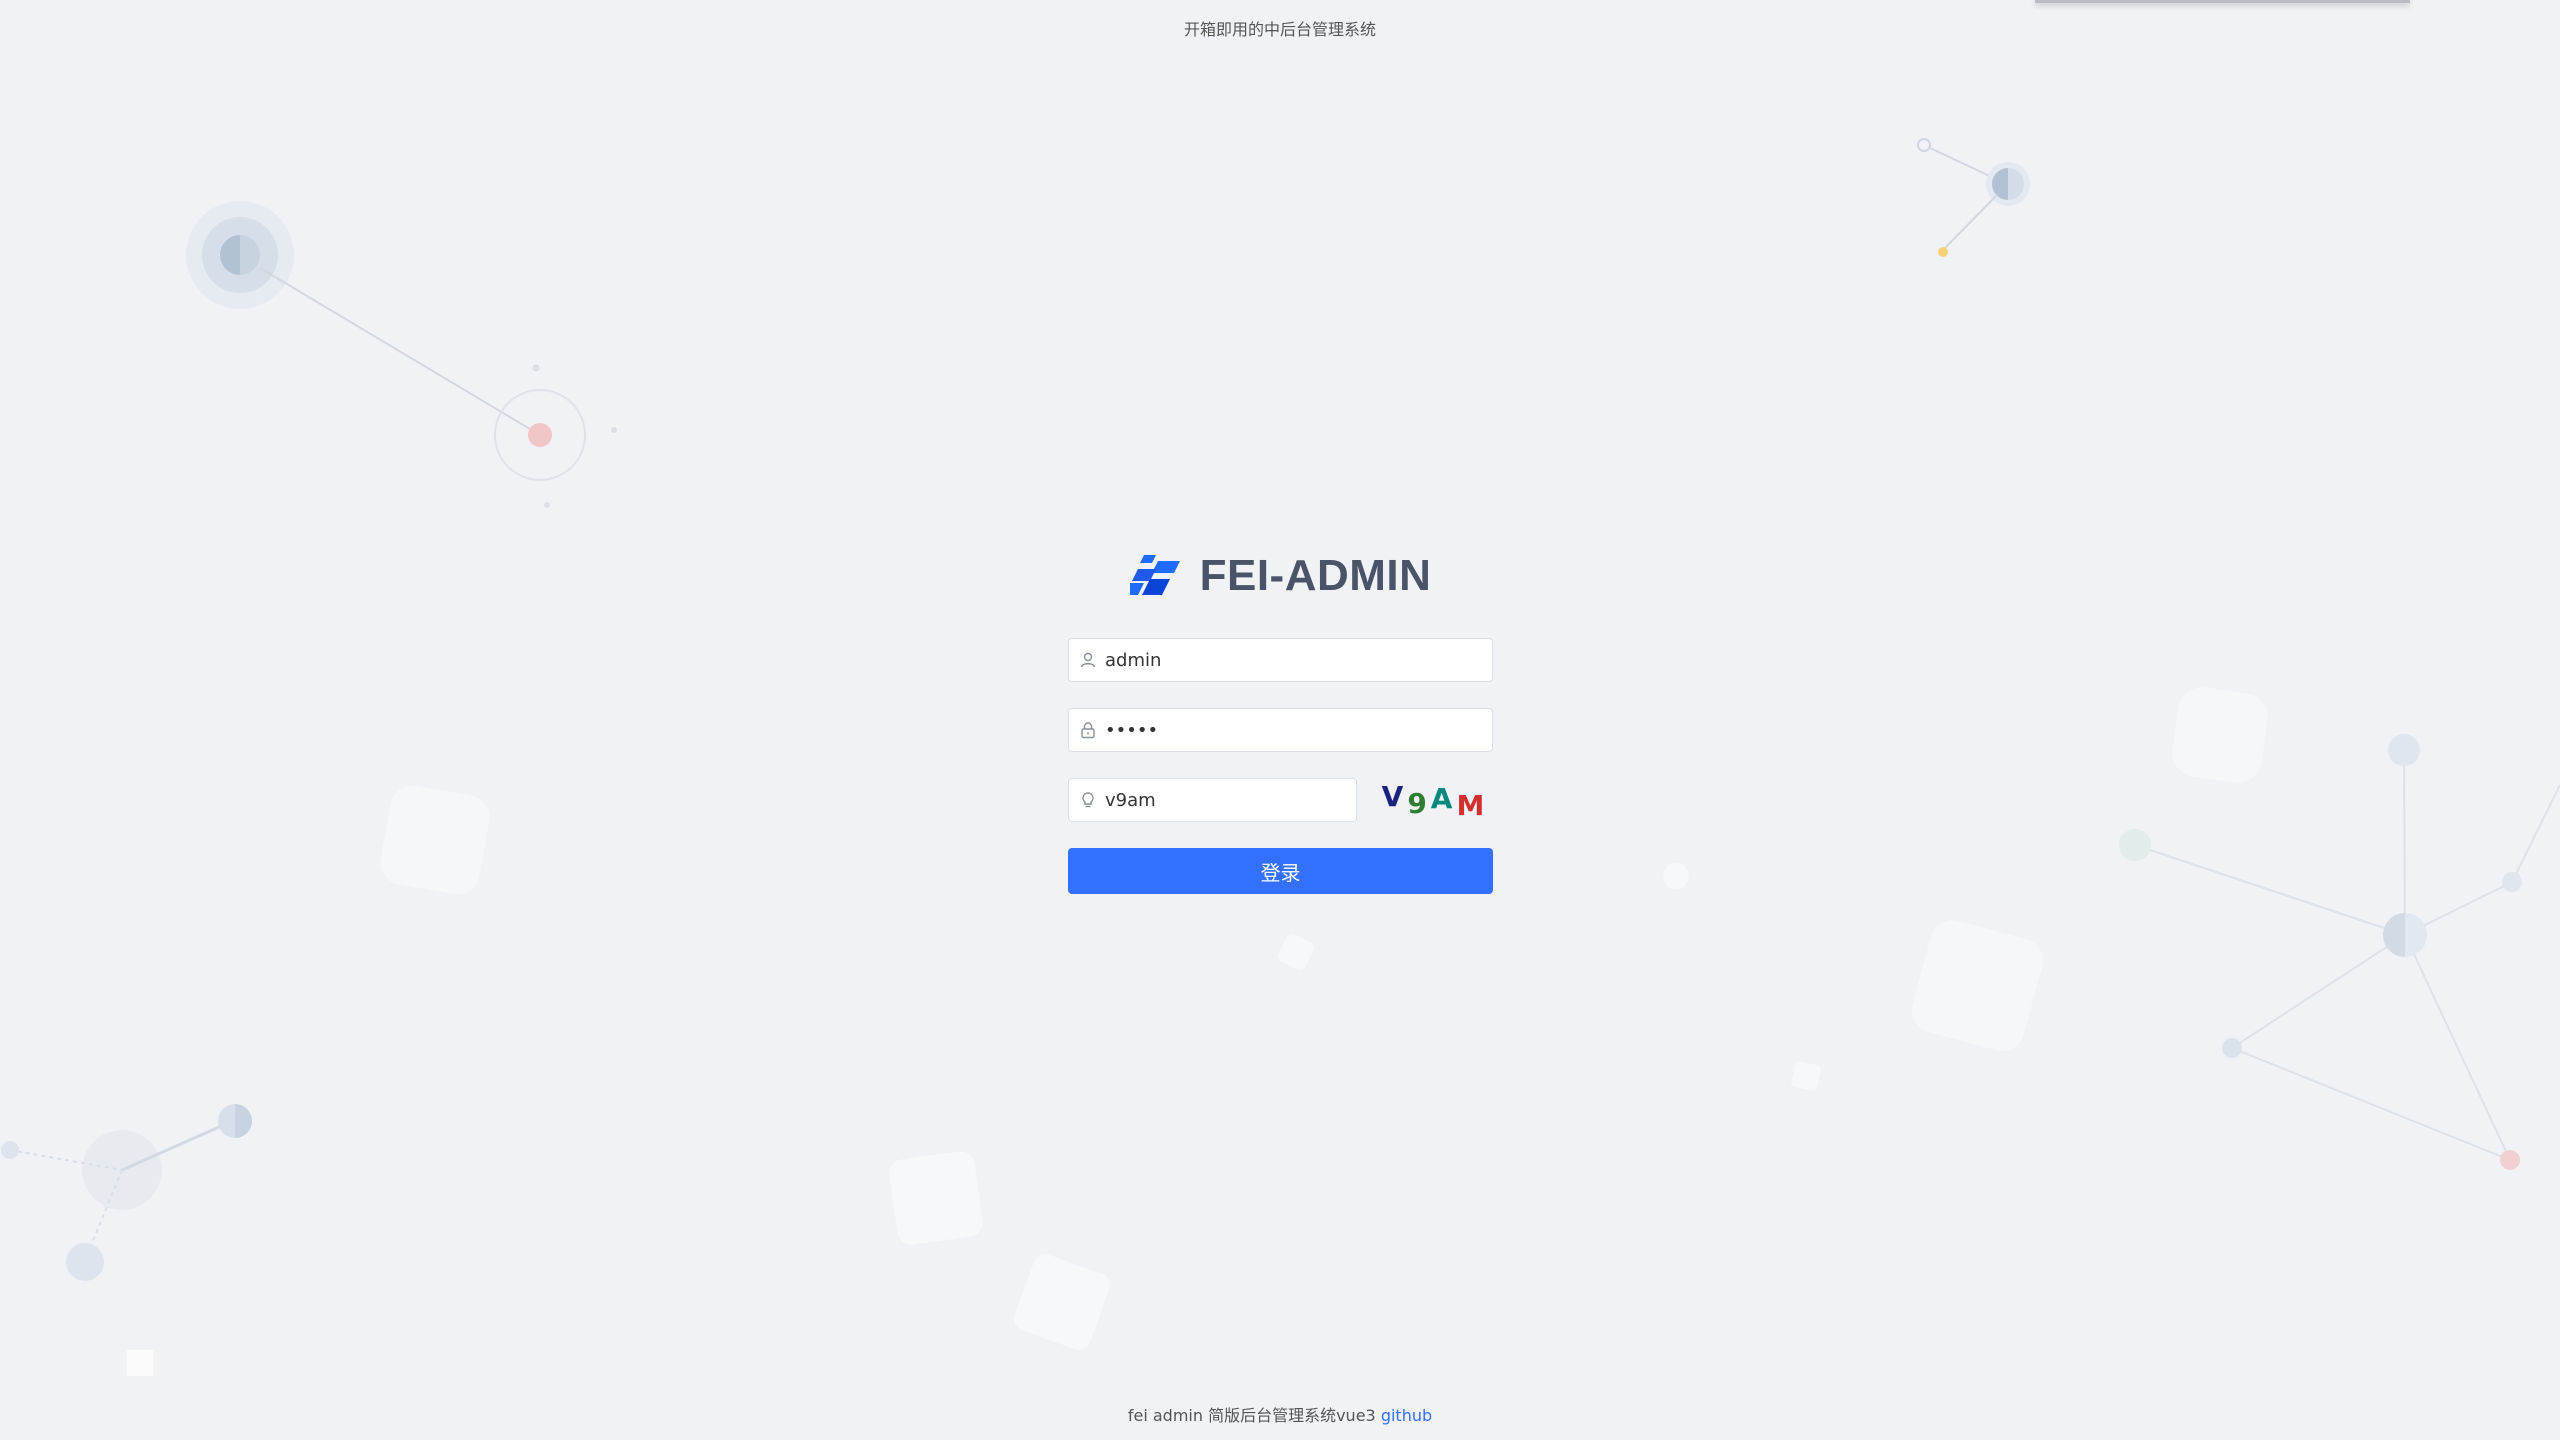  What do you see at coordinates (1298, 660) in the screenshot?
I see `username-input` at bounding box center [1298, 660].